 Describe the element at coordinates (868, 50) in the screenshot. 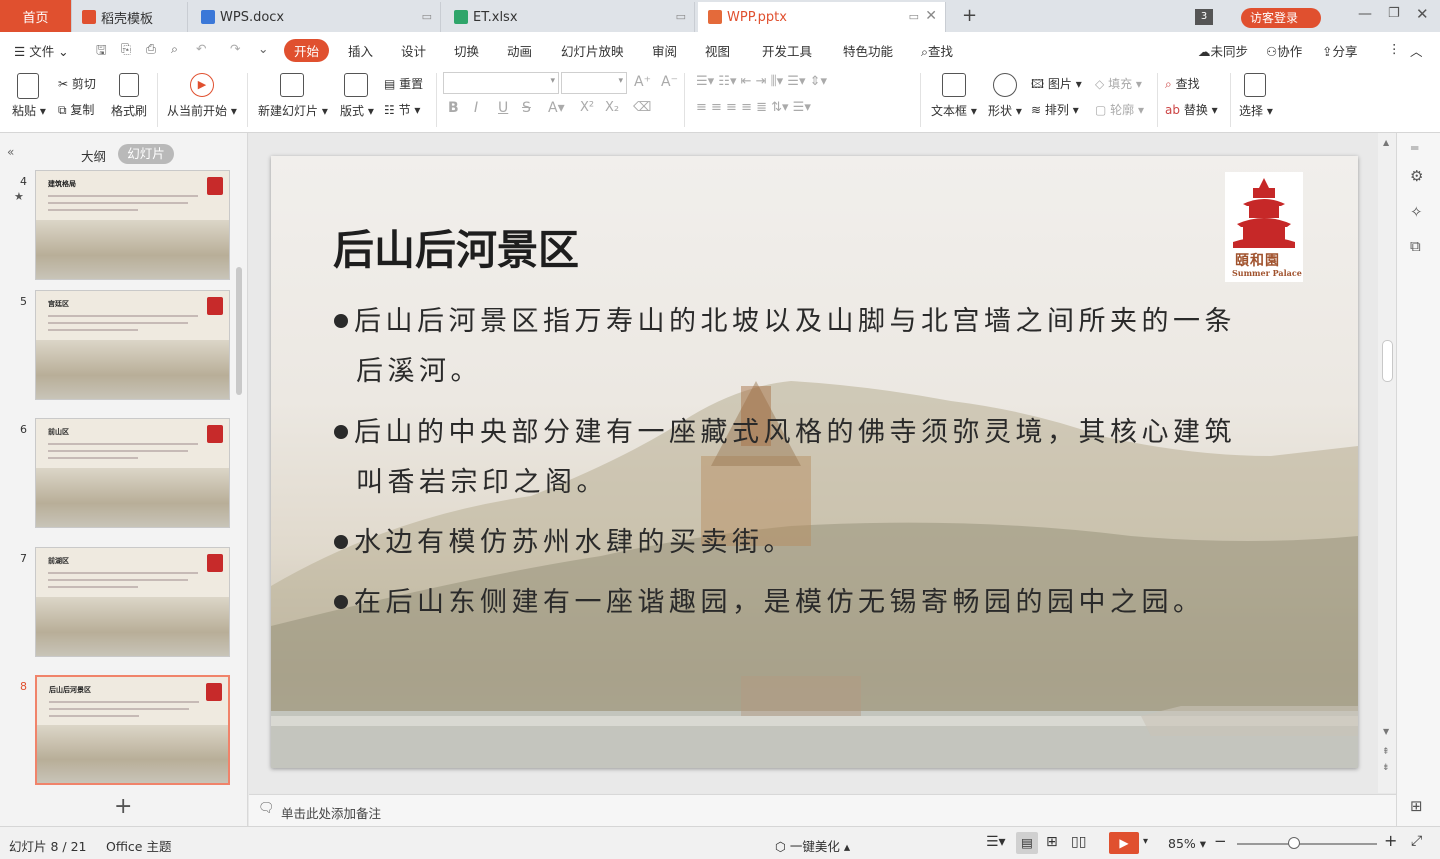

I see `menu-special: 特色功能` at that location.